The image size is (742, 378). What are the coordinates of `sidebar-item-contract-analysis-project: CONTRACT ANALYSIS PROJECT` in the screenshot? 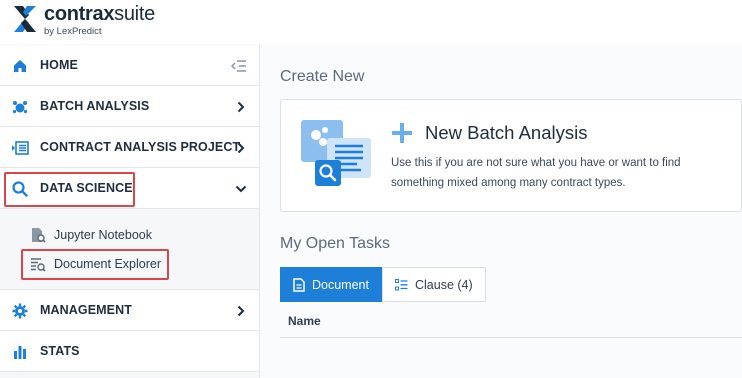 It's located at (129, 147).